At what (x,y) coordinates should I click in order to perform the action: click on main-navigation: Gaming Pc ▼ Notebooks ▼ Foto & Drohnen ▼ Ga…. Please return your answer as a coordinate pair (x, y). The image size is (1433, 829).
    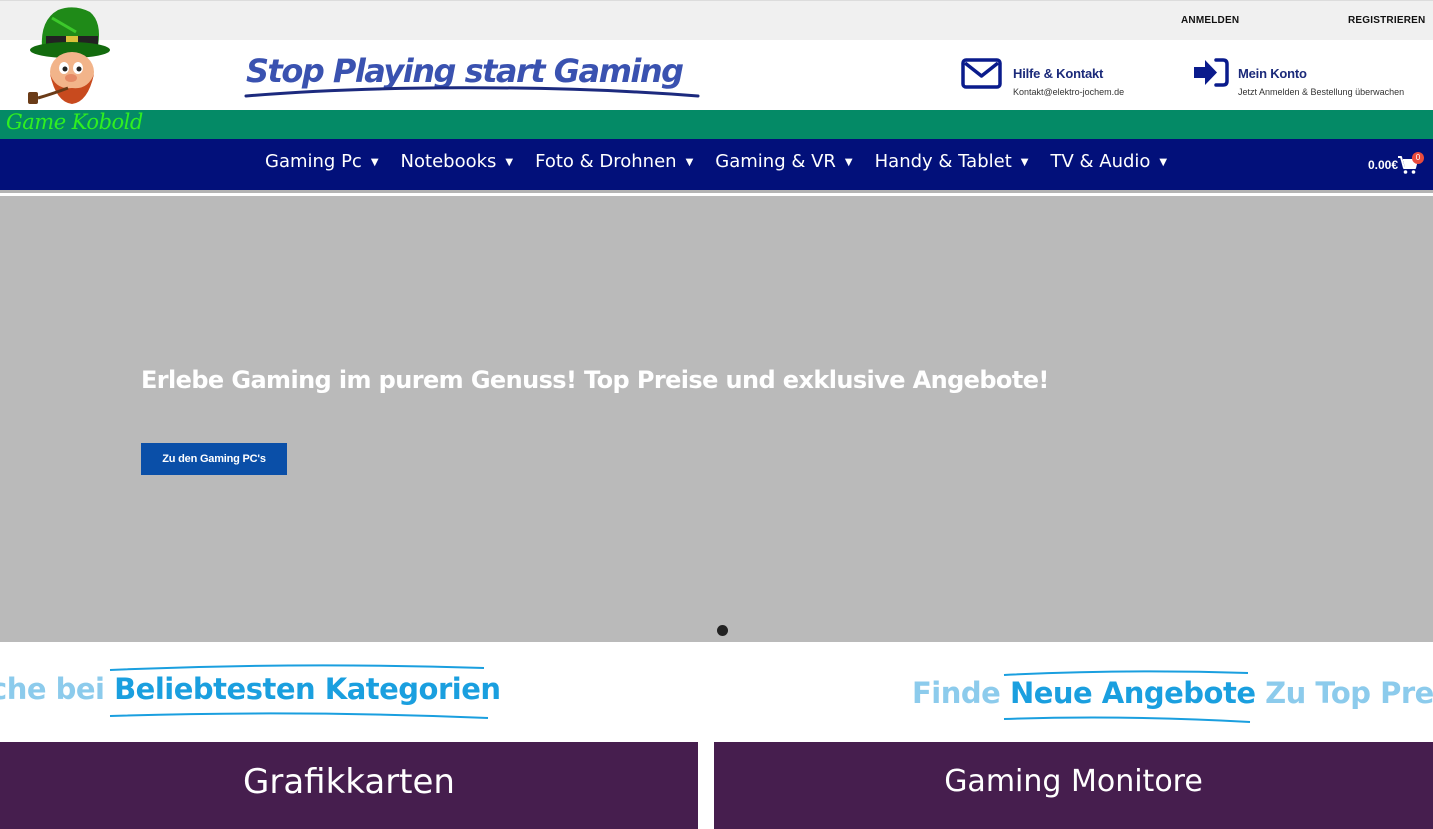
    Looking at the image, I should click on (716, 166).